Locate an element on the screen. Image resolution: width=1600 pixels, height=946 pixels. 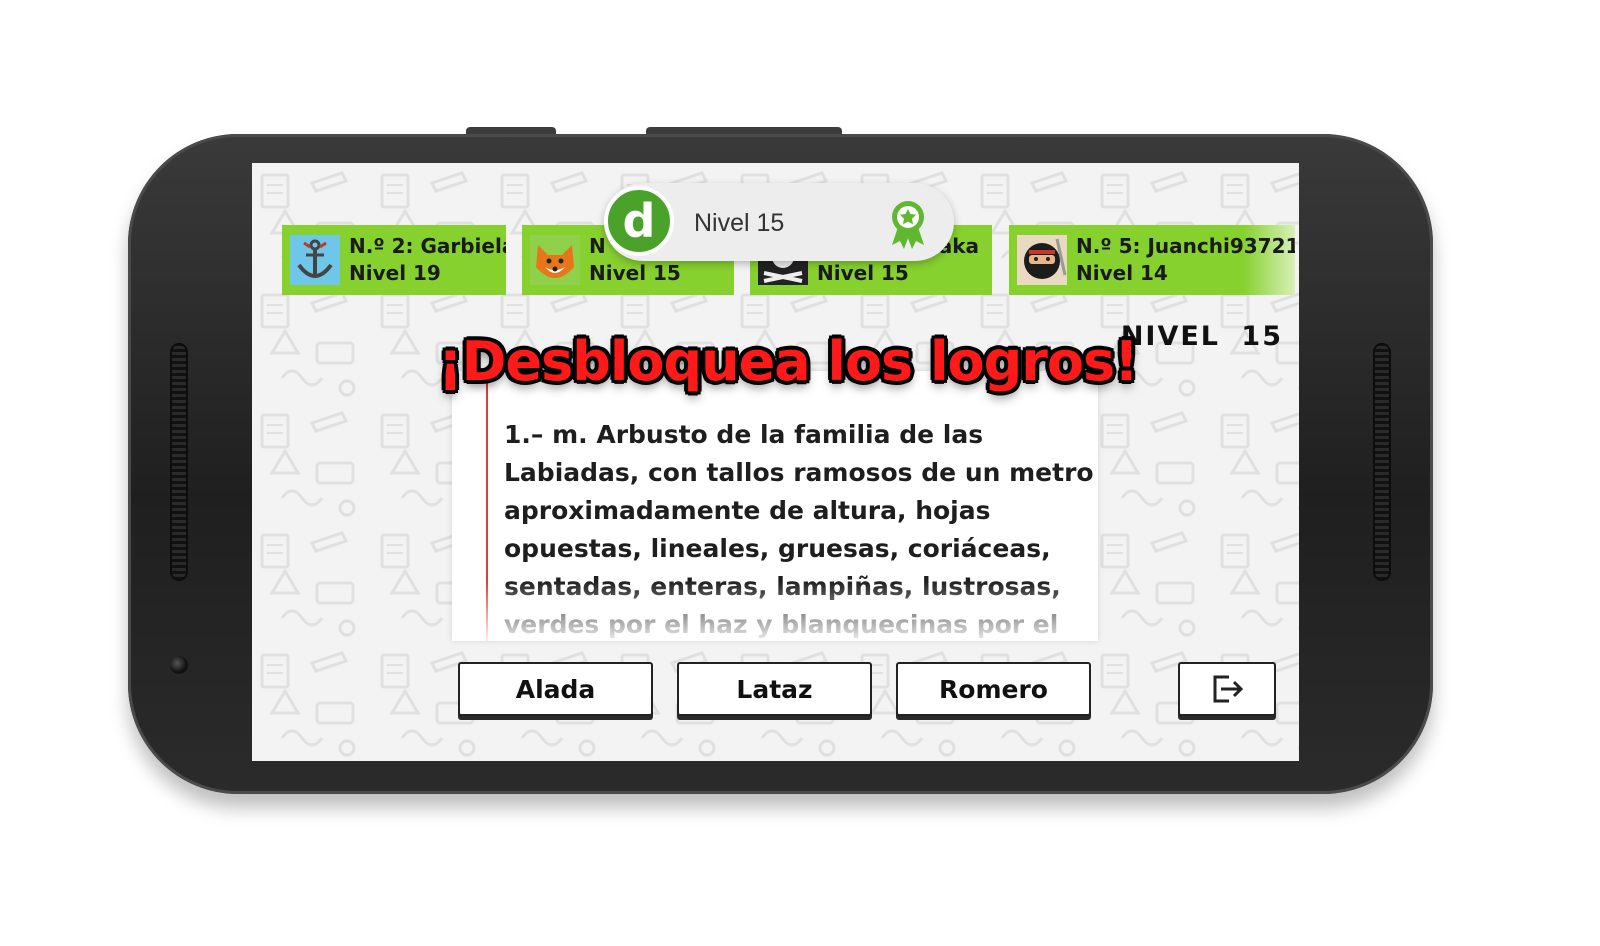
leaderboard-player-5: N.º 5: Juanchi93721 Nivel 14 is located at coordinates (1152, 260).